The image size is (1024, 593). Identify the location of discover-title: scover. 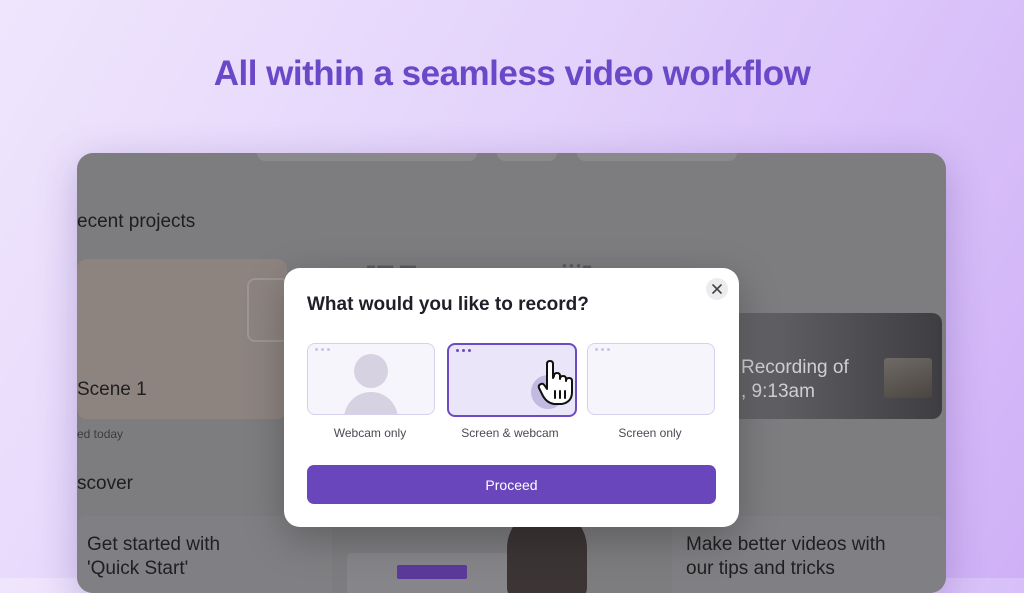
(105, 483).